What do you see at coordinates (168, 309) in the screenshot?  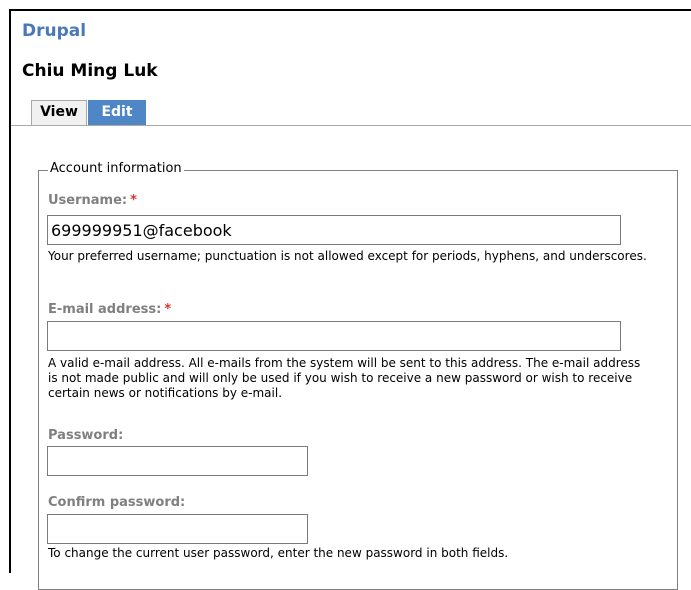 I see `email-required-mark: *` at bounding box center [168, 309].